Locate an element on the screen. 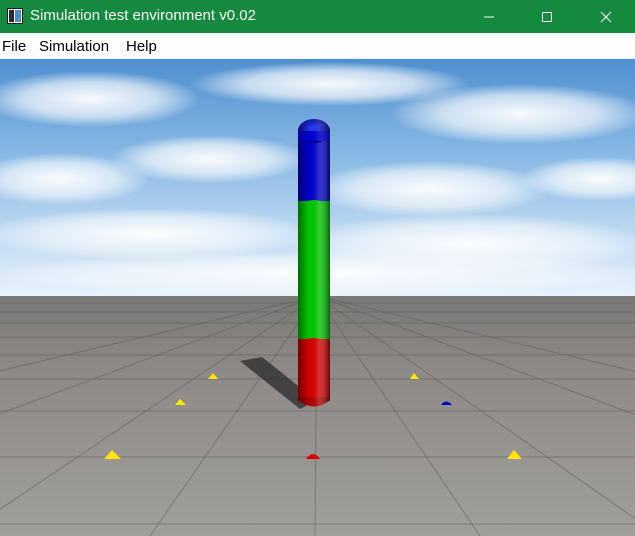 The height and width of the screenshot is (536, 635). minimize-icon is located at coordinates (489, 16).